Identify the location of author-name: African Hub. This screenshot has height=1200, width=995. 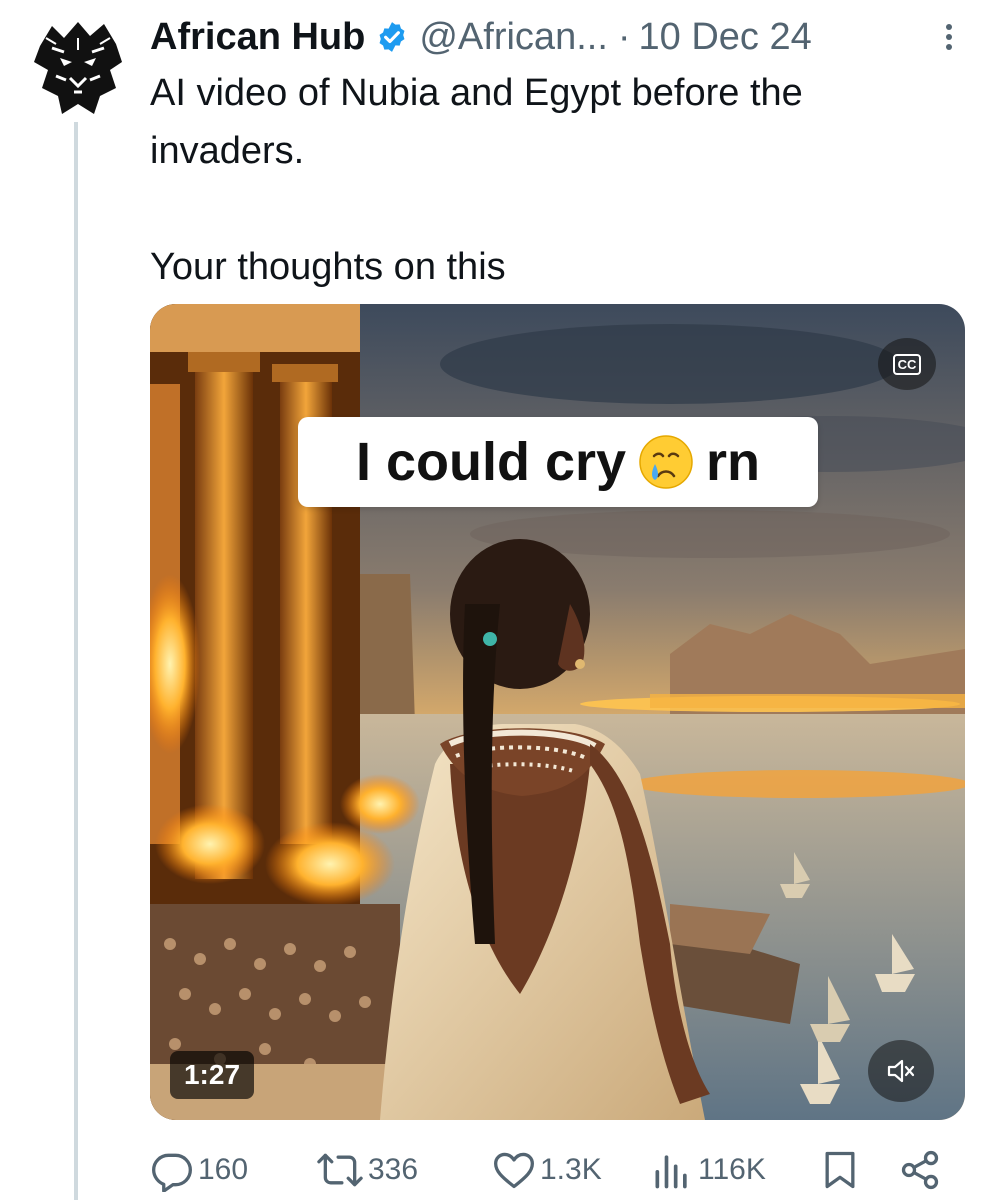
(257, 37).